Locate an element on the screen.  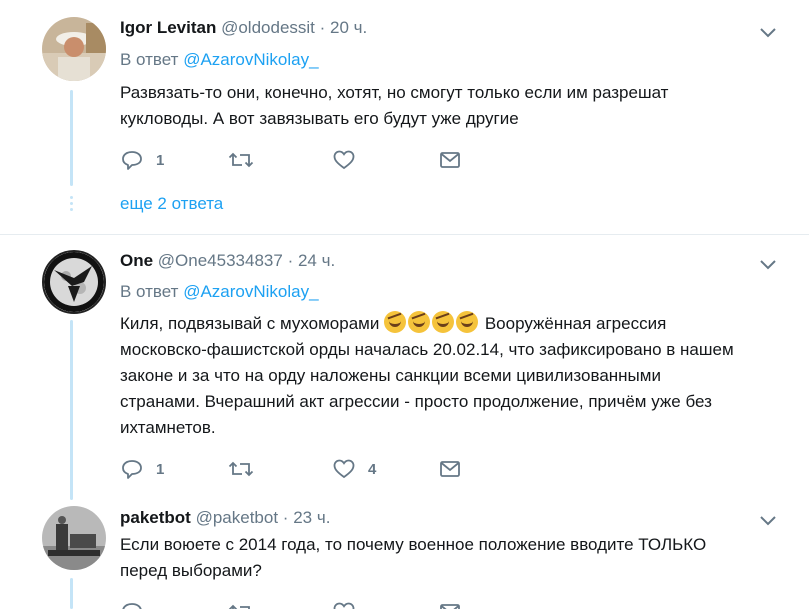
tweet-text-line: перед выборами? is located at coordinates (191, 570).